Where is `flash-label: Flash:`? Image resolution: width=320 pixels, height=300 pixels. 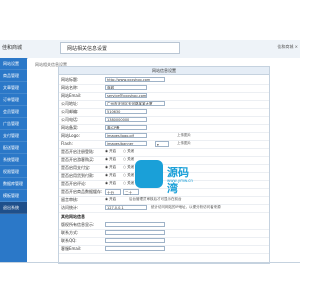
flash-label: Flash: is located at coordinates (67, 143).